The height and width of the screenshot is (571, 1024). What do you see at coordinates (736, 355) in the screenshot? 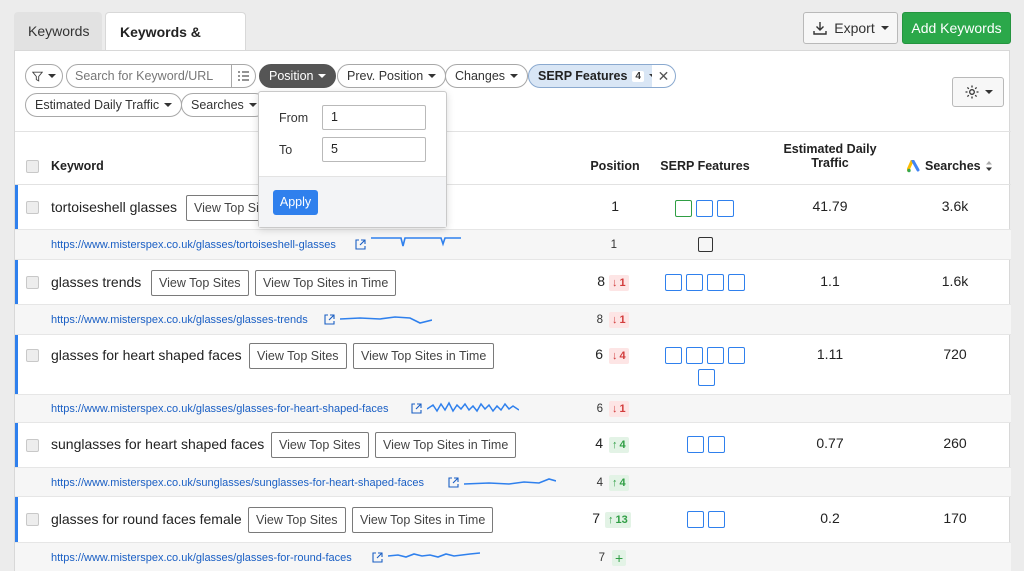
I see `price-icon` at bounding box center [736, 355].